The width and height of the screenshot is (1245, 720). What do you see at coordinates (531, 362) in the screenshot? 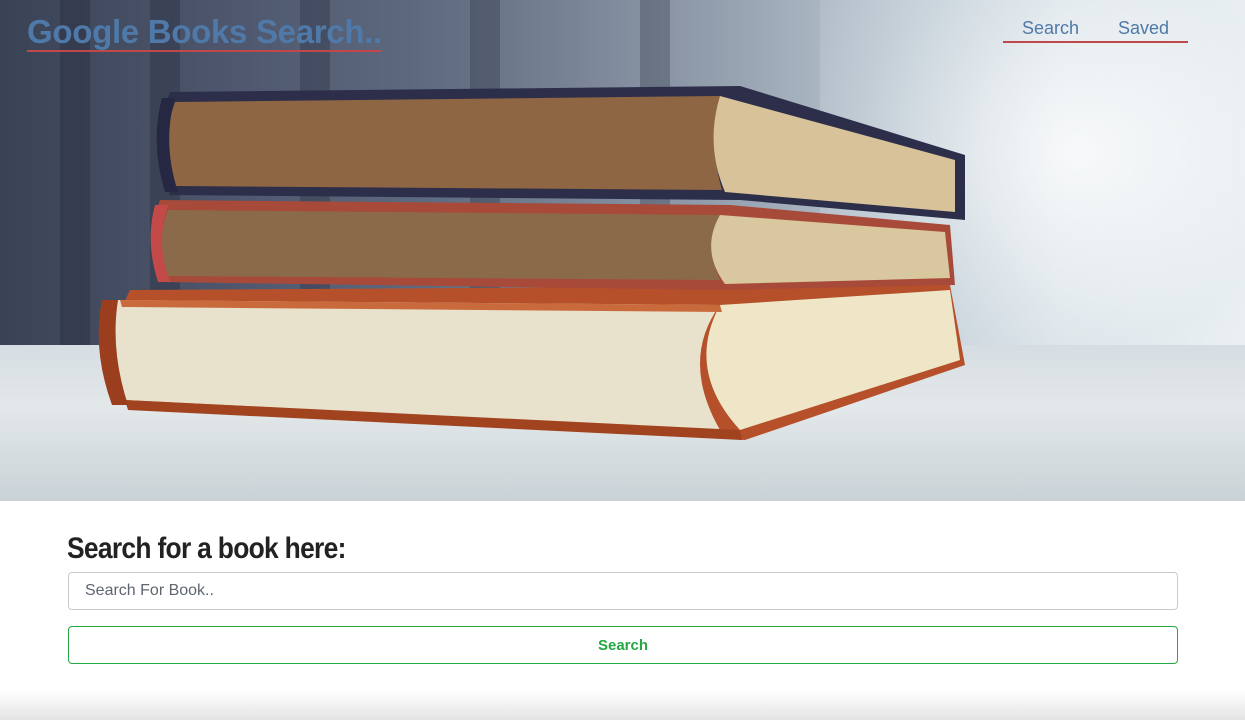
I see `bottom-book` at bounding box center [531, 362].